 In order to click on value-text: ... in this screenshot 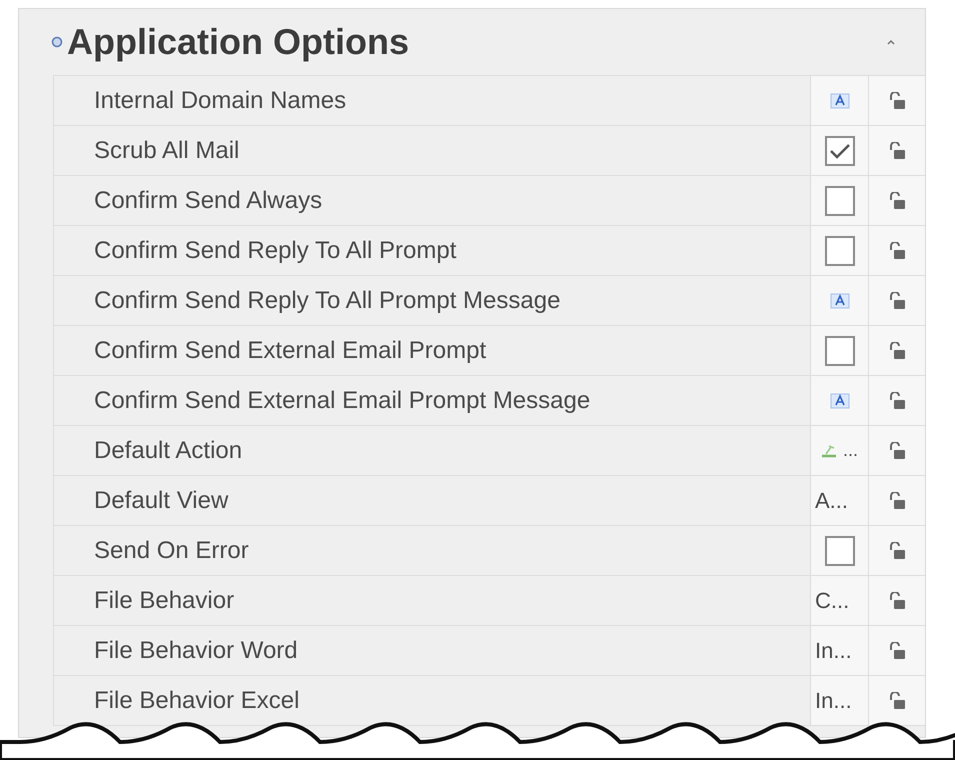, I will do `click(850, 450)`.